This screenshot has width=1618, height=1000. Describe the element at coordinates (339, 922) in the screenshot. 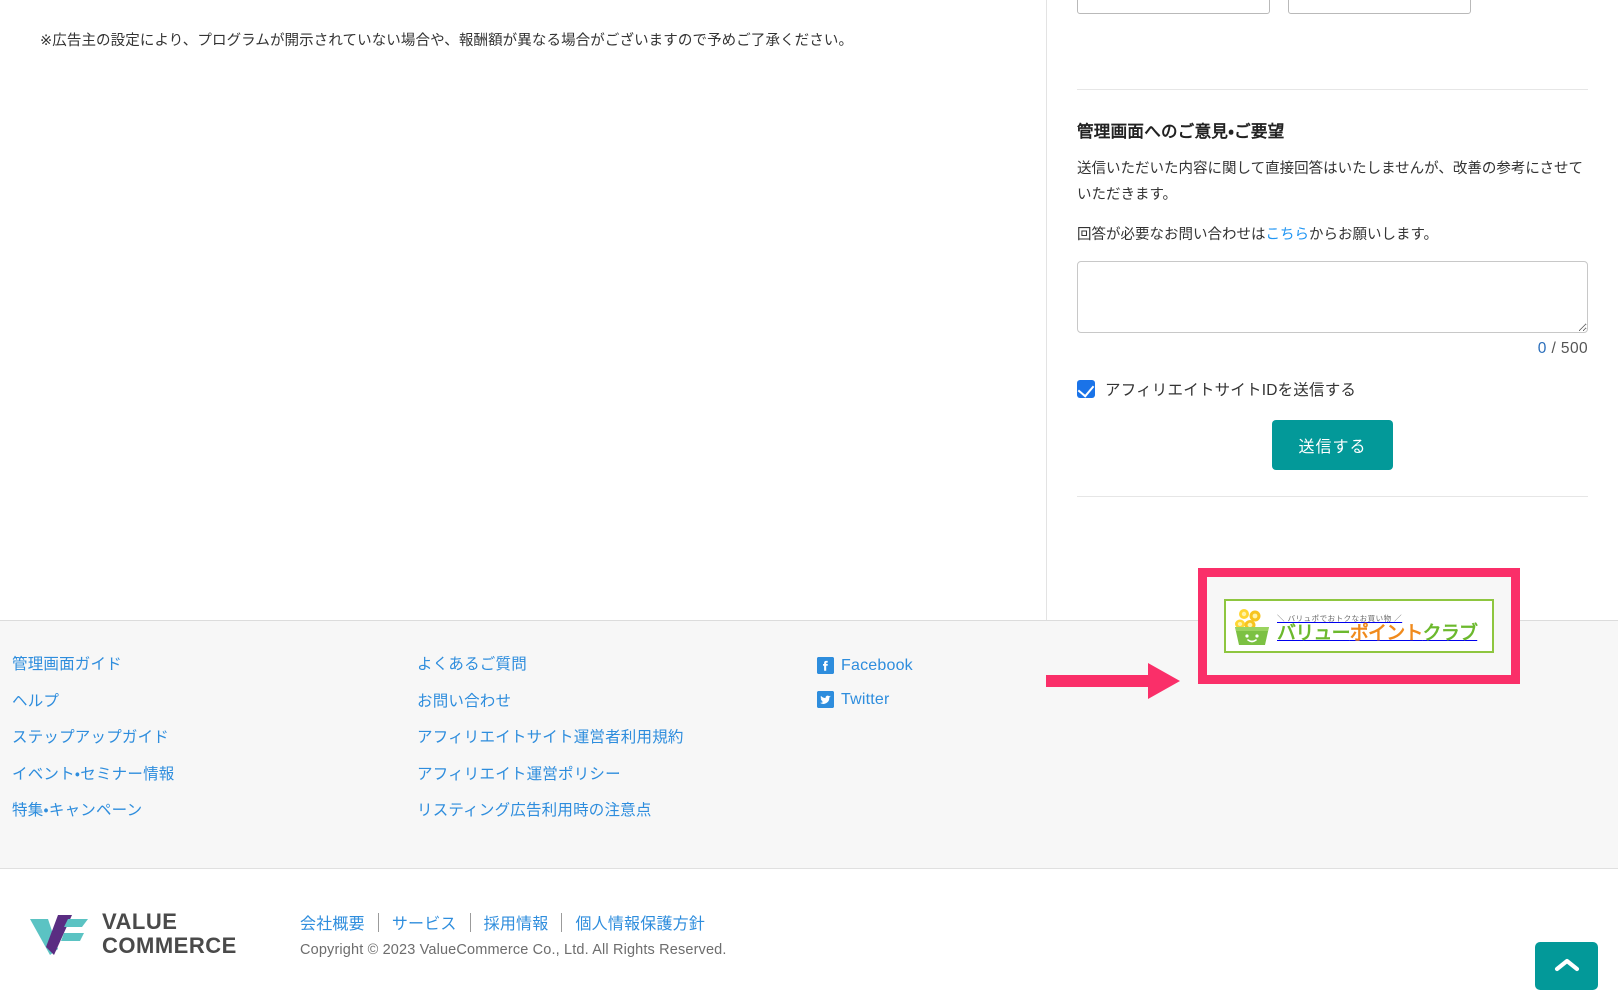

I see `corp-link-company: 会社概要` at that location.